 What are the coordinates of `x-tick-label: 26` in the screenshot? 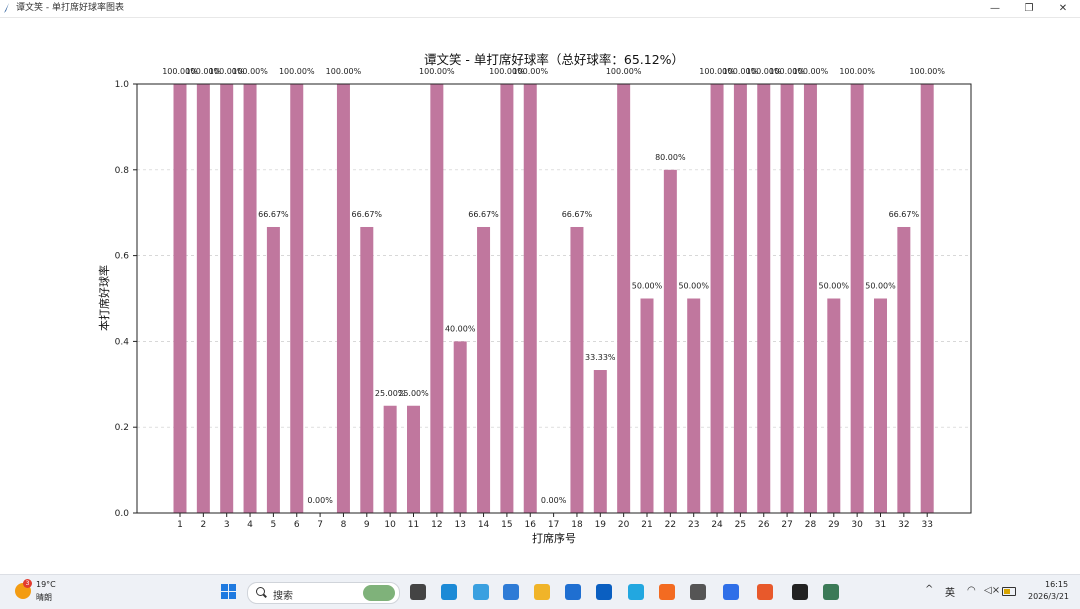 It's located at (764, 525).